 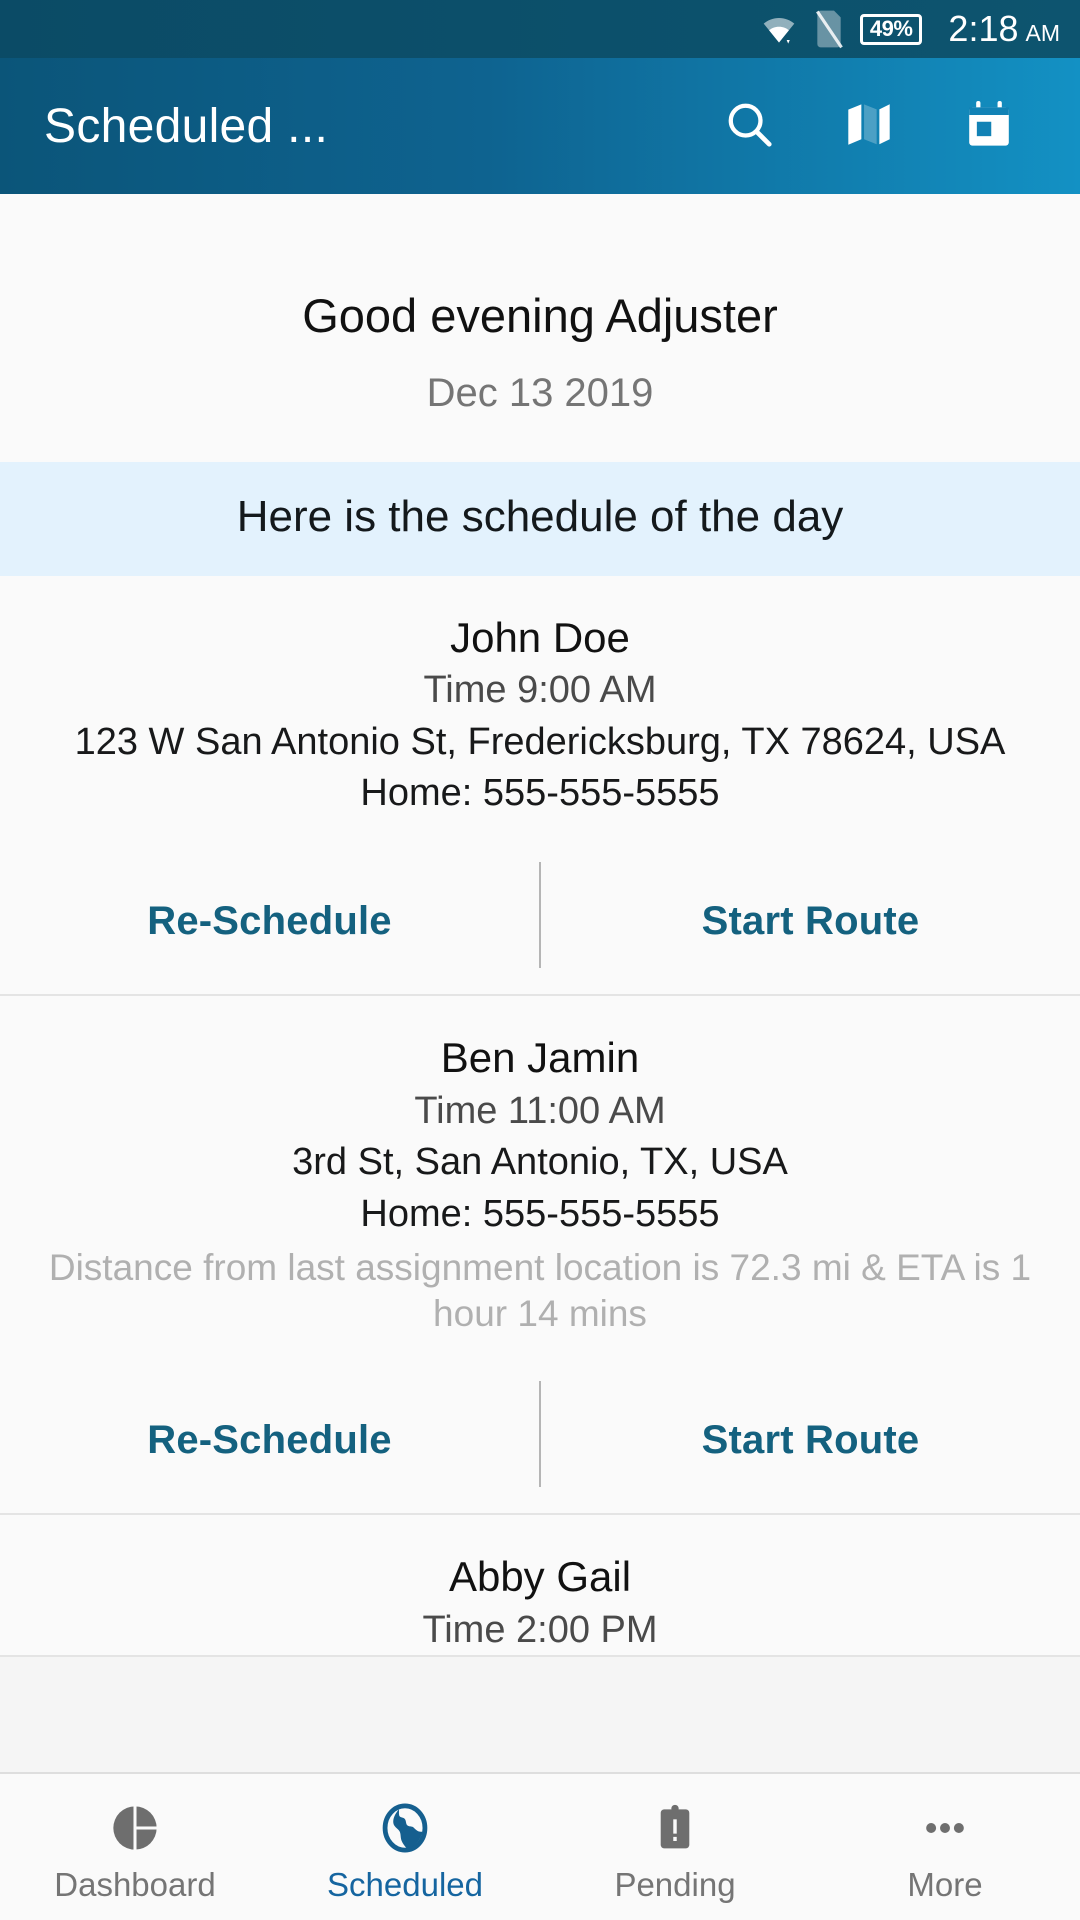 I want to click on search-button, so click(x=749, y=126).